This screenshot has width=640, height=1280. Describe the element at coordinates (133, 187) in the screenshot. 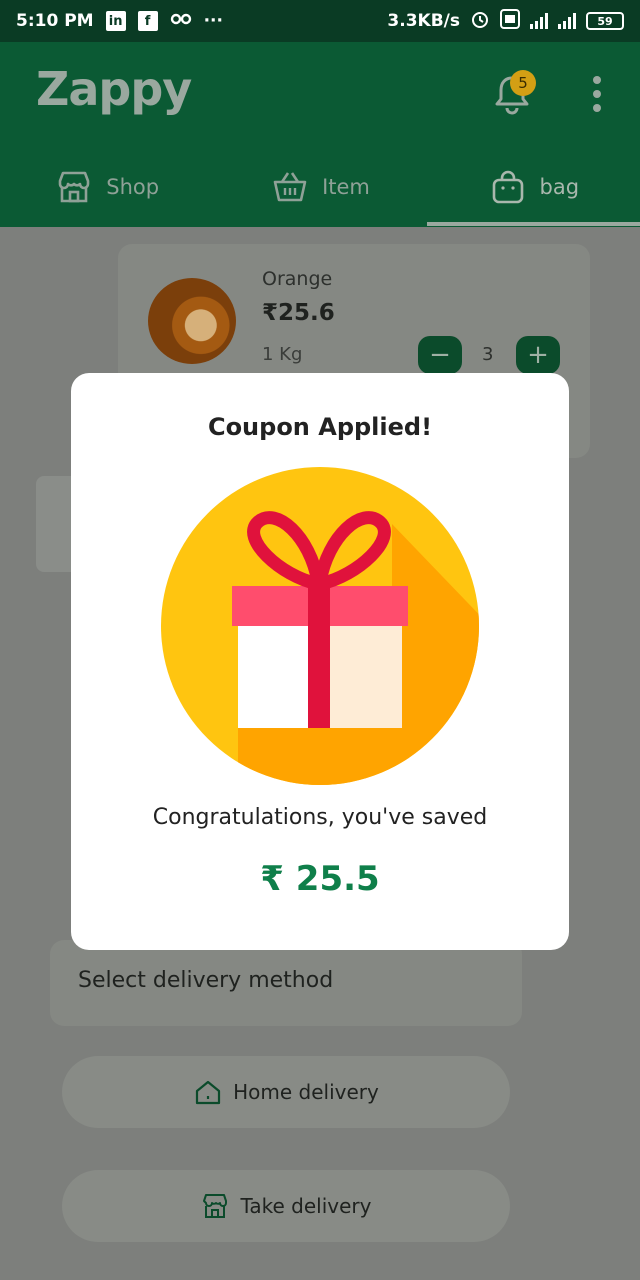

I see `tab-shop-label: Shop` at that location.